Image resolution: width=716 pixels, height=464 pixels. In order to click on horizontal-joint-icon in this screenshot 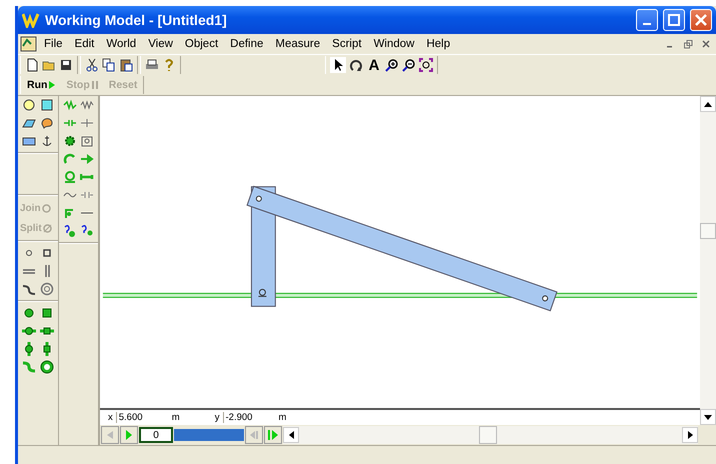, I will do `click(29, 331)`.